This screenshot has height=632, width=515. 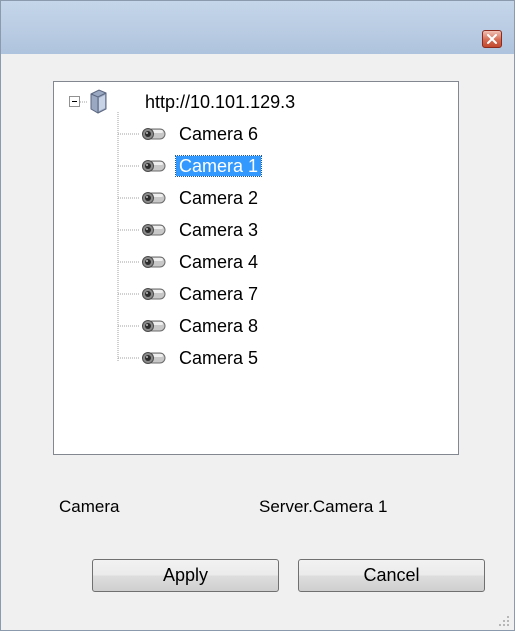 I want to click on tree-root-node: http://10.101.129.3, so click(x=220, y=102).